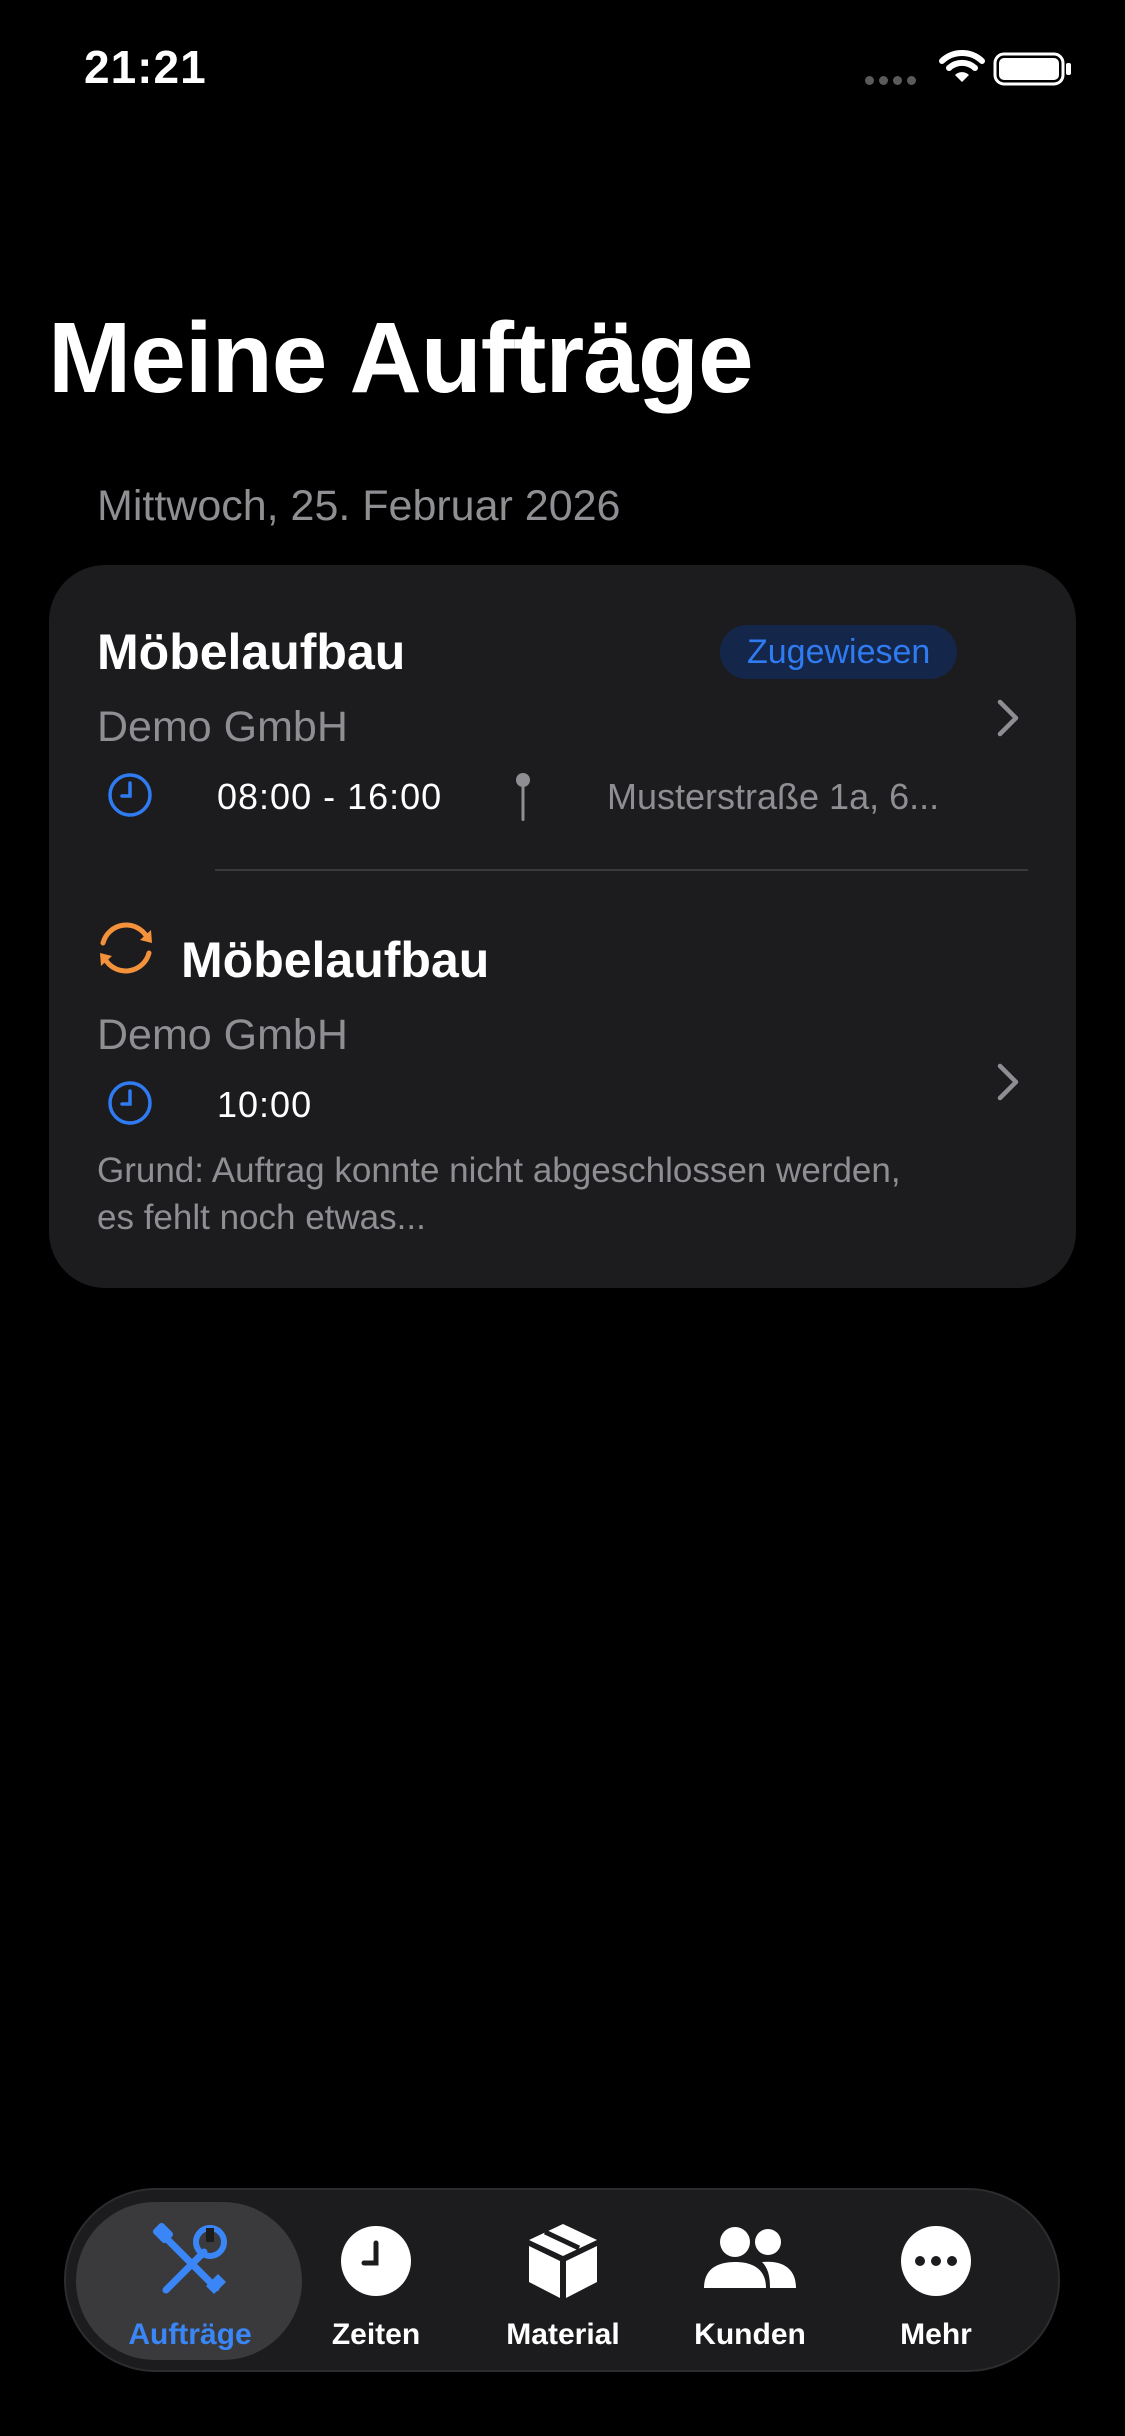 The width and height of the screenshot is (1125, 2436). What do you see at coordinates (401, 358) in the screenshot?
I see `page-title: Meine Aufträge` at bounding box center [401, 358].